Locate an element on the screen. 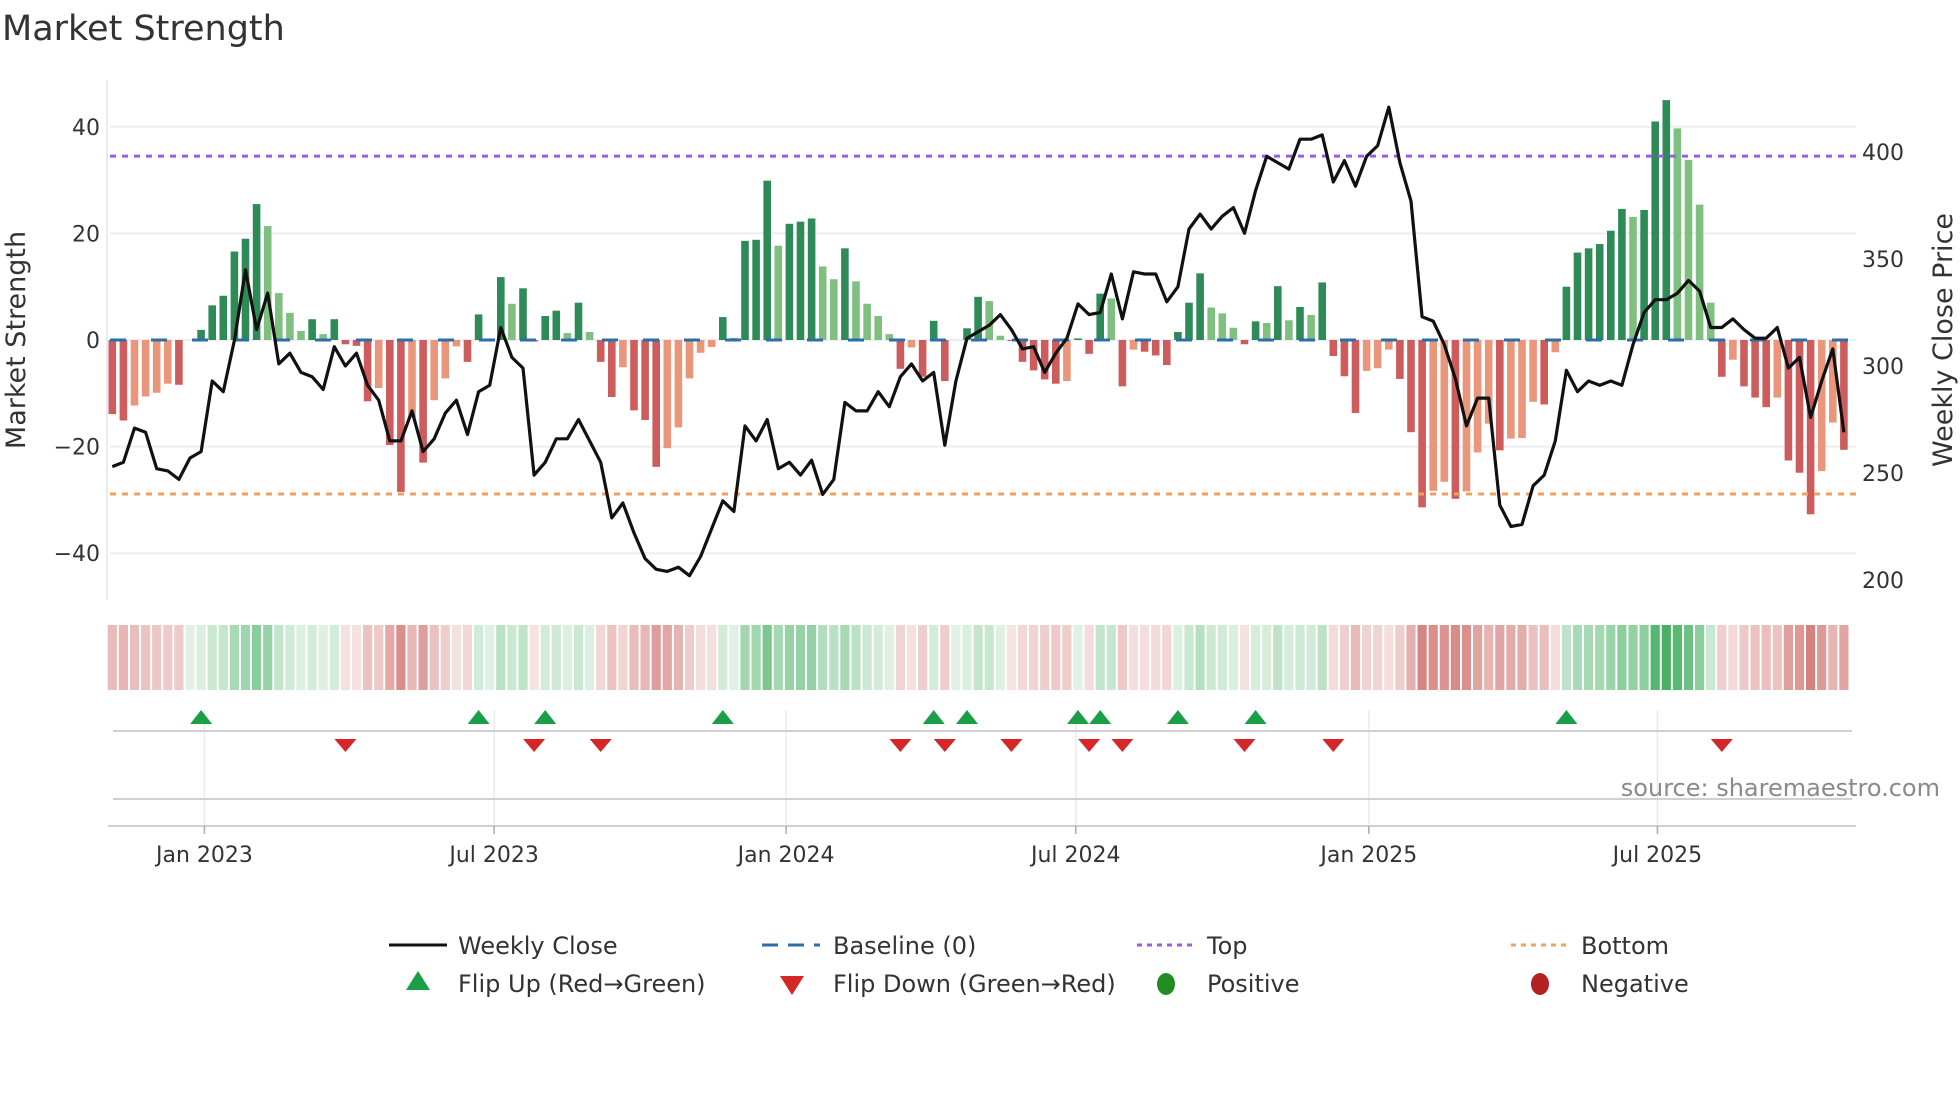 This screenshot has height=1102, width=1960. x-tick-label: Jul 2023 is located at coordinates (493, 855).